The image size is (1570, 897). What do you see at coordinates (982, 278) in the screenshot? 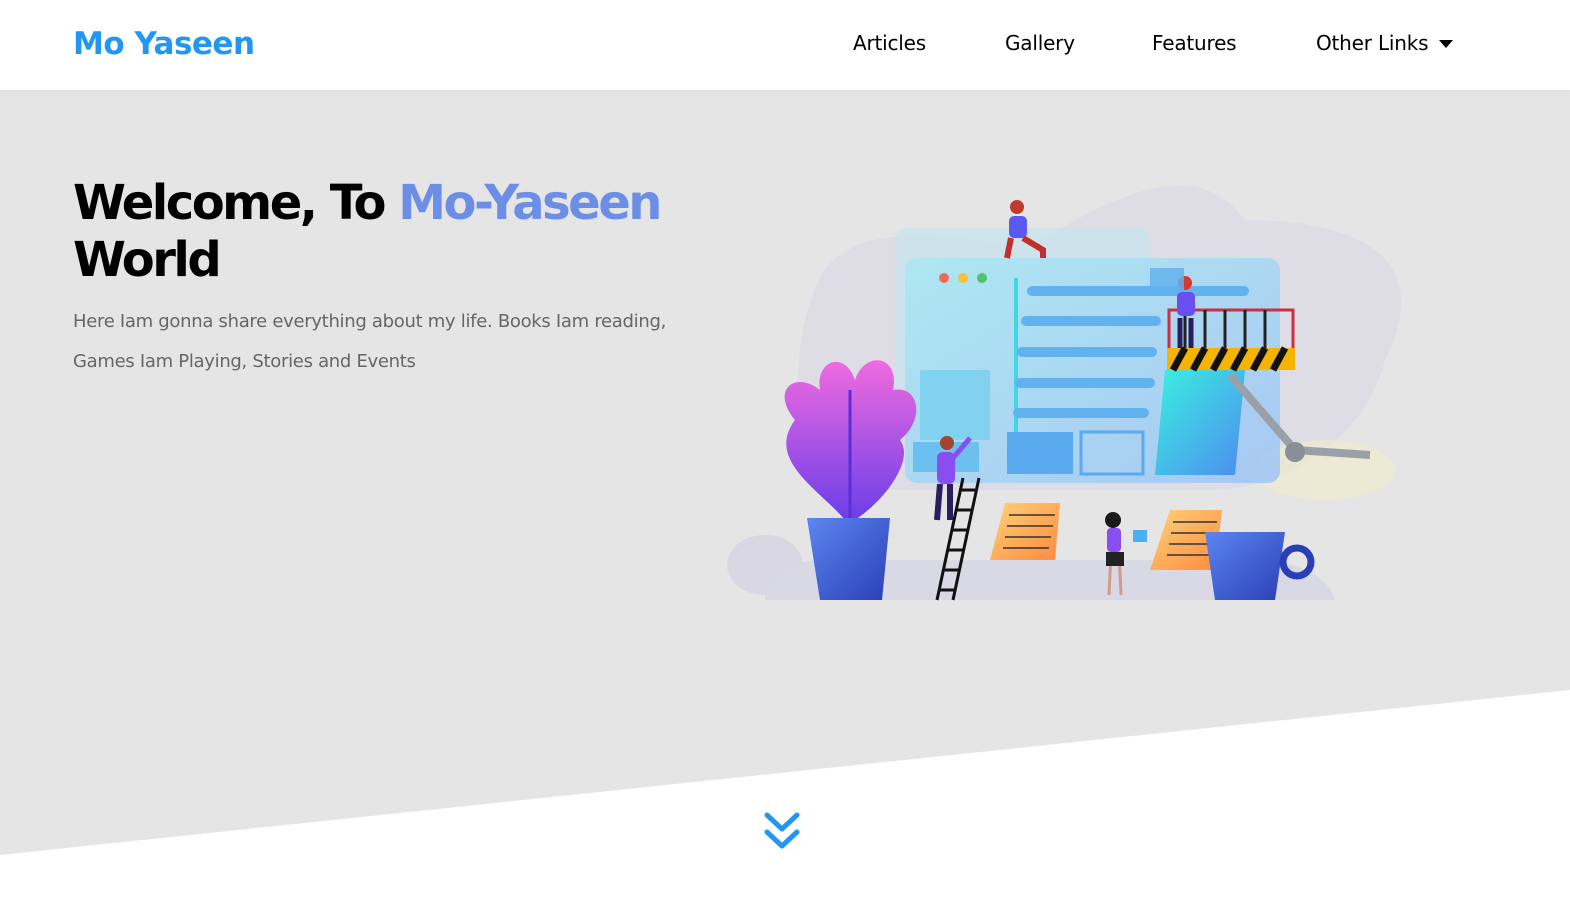
I see `window-dot-green` at bounding box center [982, 278].